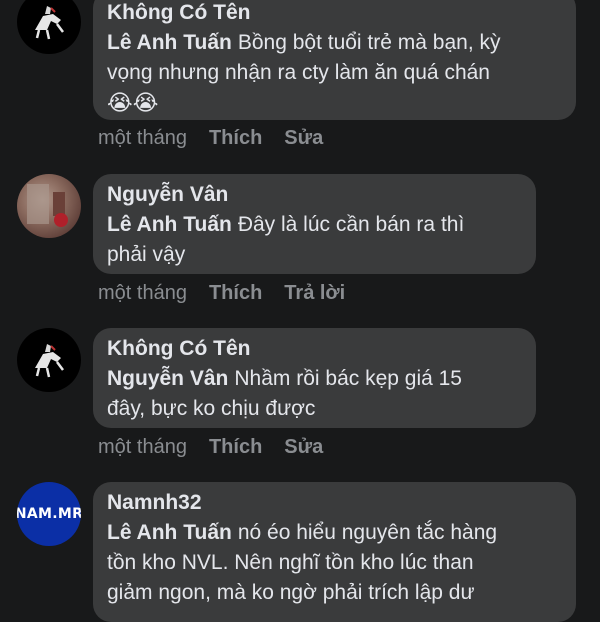  I want to click on comment-actions: một tháng Thích Trả lời, so click(221, 293).